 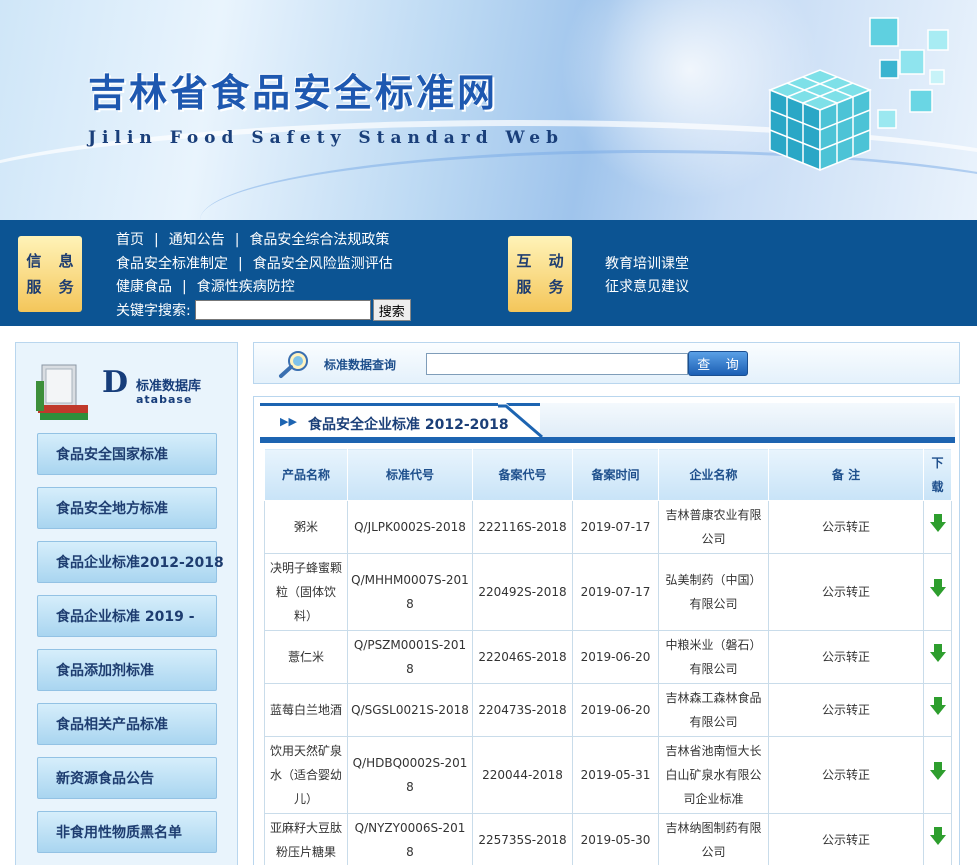 What do you see at coordinates (127, 832) in the screenshot?
I see `sidebar-item-blacklist: 非食用性物质黑名单` at bounding box center [127, 832].